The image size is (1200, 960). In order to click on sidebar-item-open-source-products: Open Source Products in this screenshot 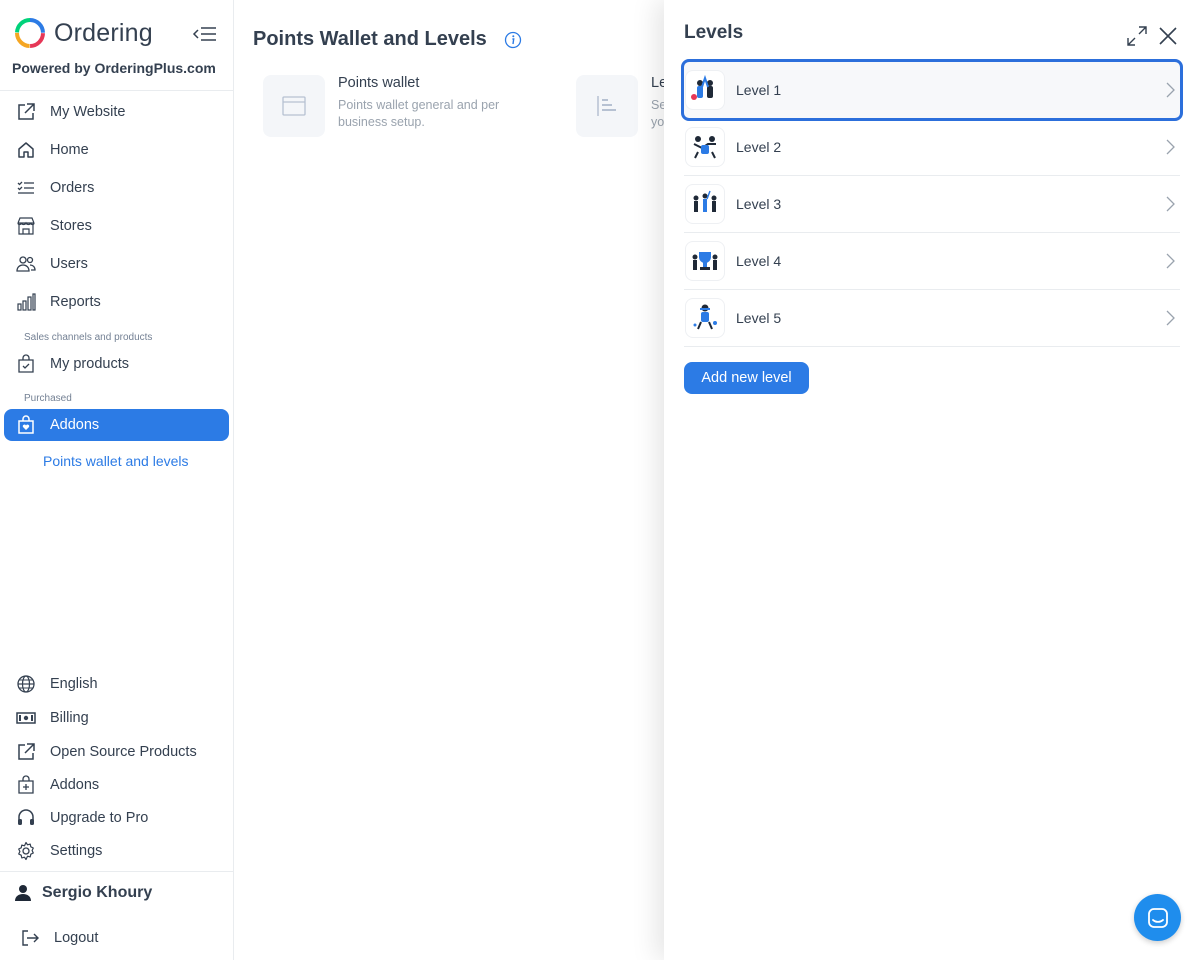, I will do `click(116, 752)`.